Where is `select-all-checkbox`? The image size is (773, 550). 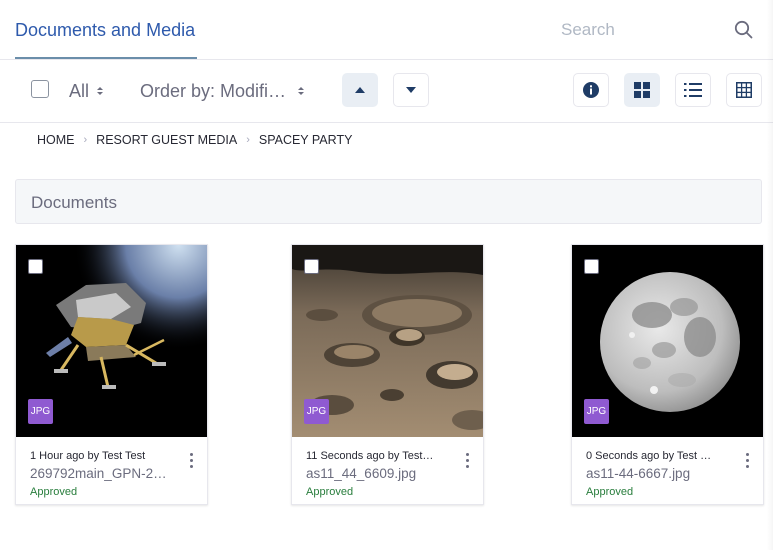 select-all-checkbox is located at coordinates (40, 89).